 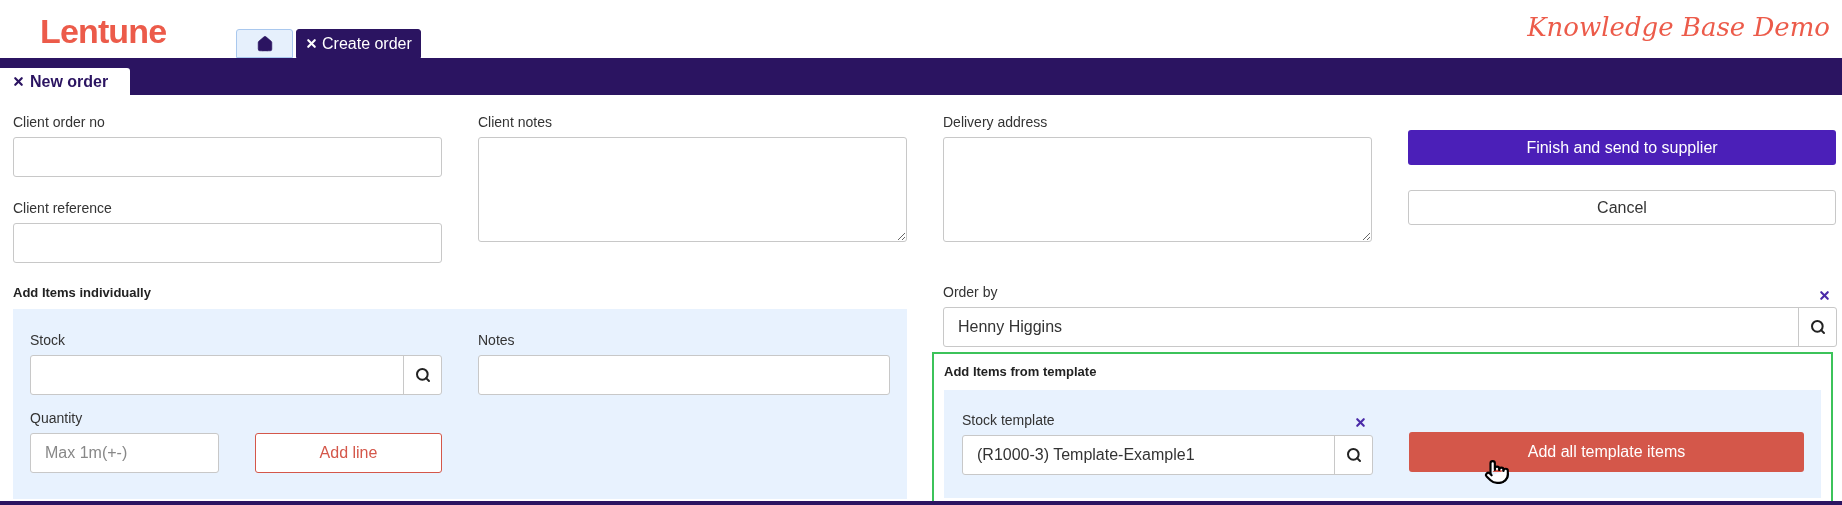 I want to click on field-label: Client notes, so click(x=515, y=122).